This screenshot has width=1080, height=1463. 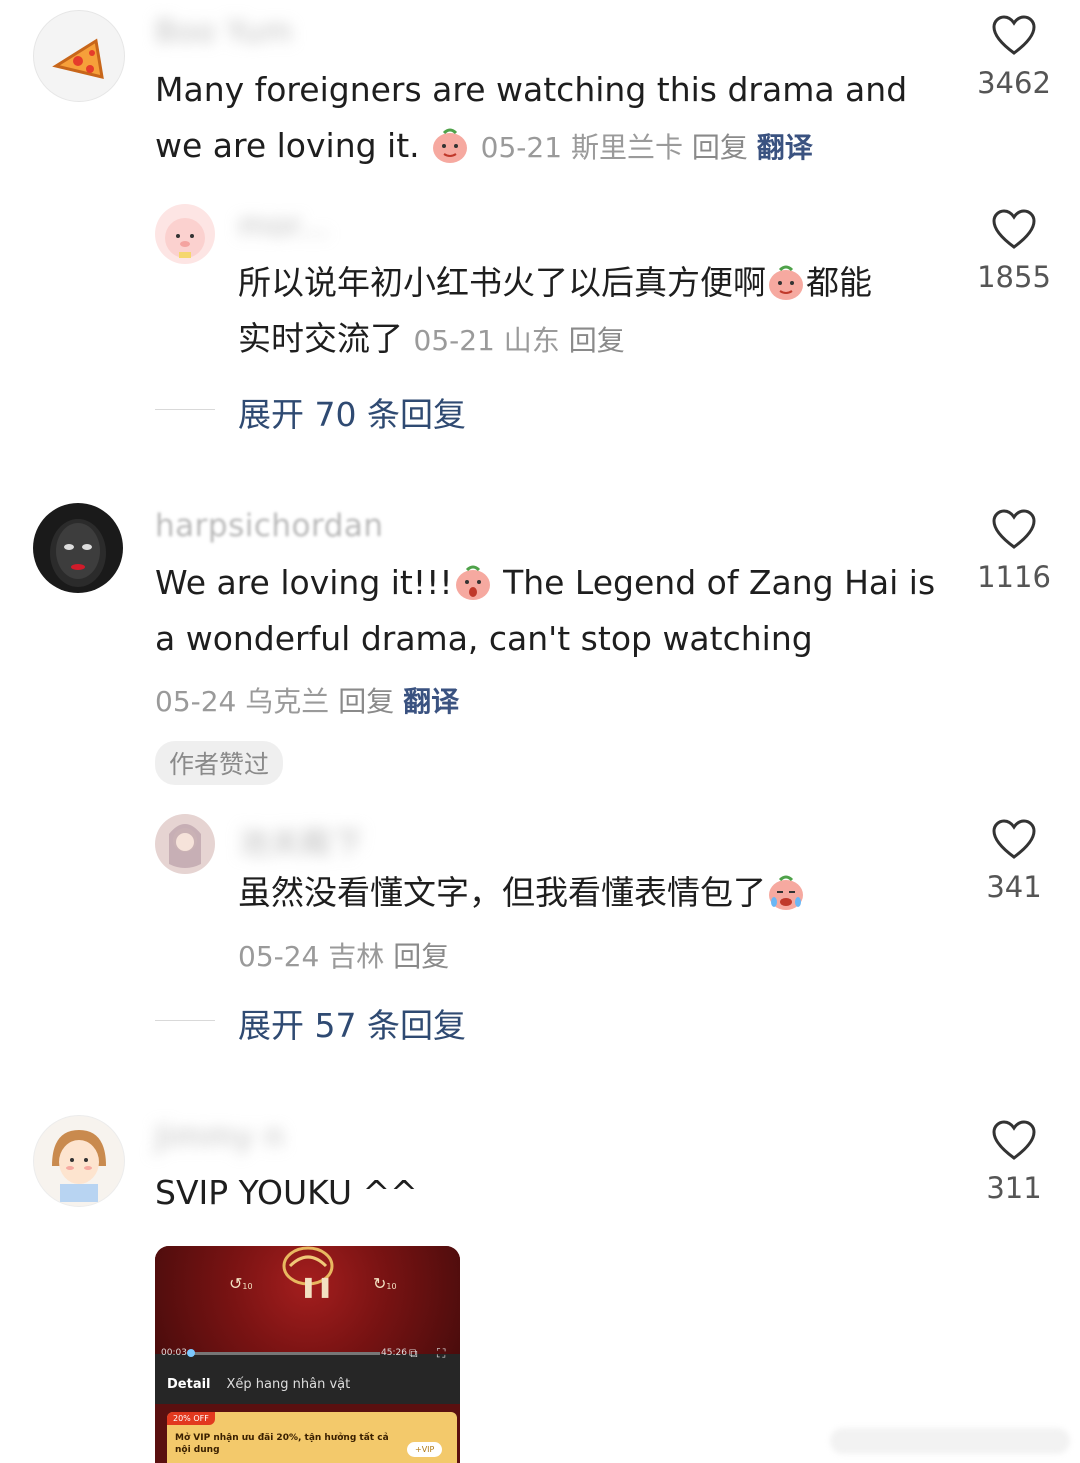 I want to click on username: Boo Yum, so click(x=224, y=32).